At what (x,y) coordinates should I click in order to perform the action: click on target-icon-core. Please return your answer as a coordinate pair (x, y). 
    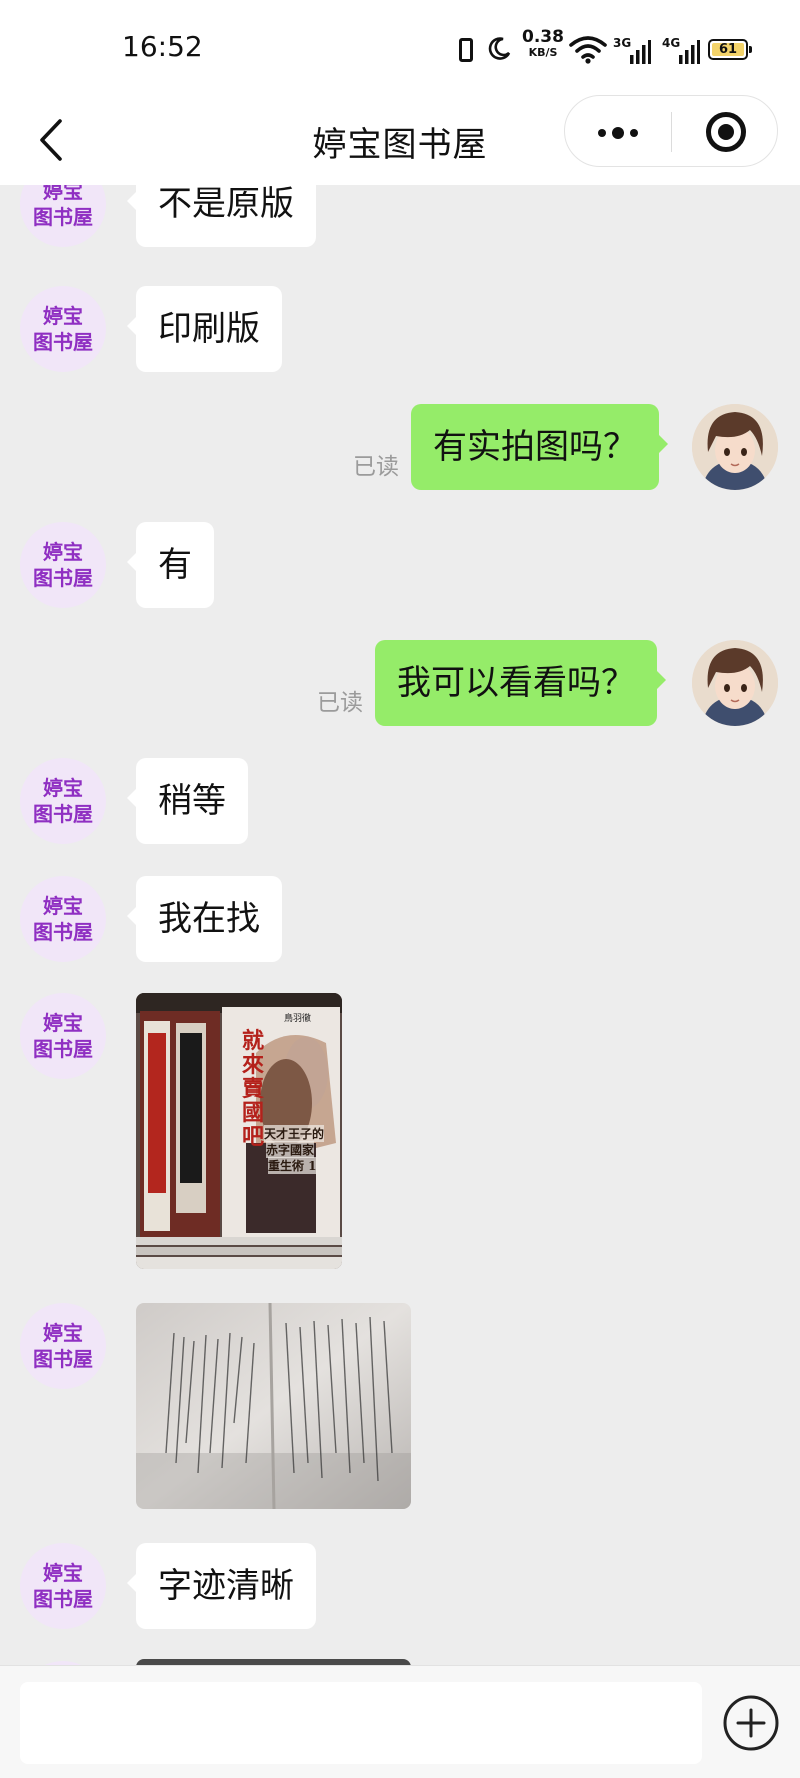
    Looking at the image, I should click on (726, 132).